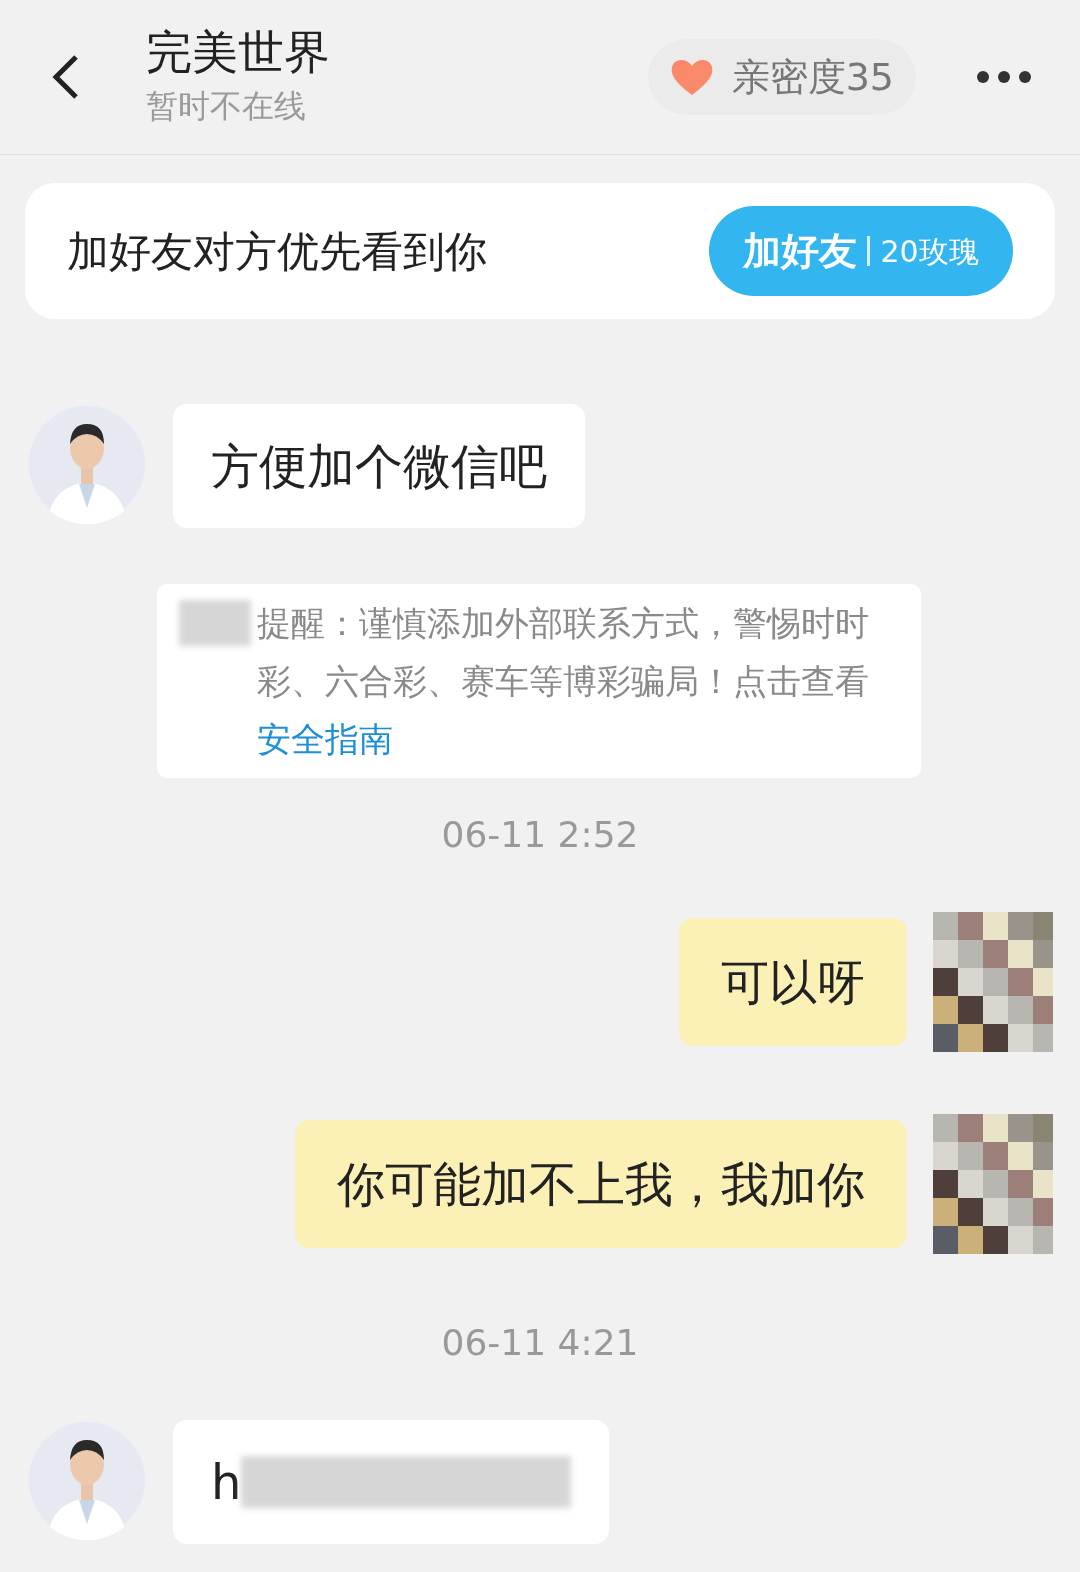 The image size is (1080, 1572). Describe the element at coordinates (601, 1184) in the screenshot. I see `message-text: 你可能加不上我，我加你` at that location.